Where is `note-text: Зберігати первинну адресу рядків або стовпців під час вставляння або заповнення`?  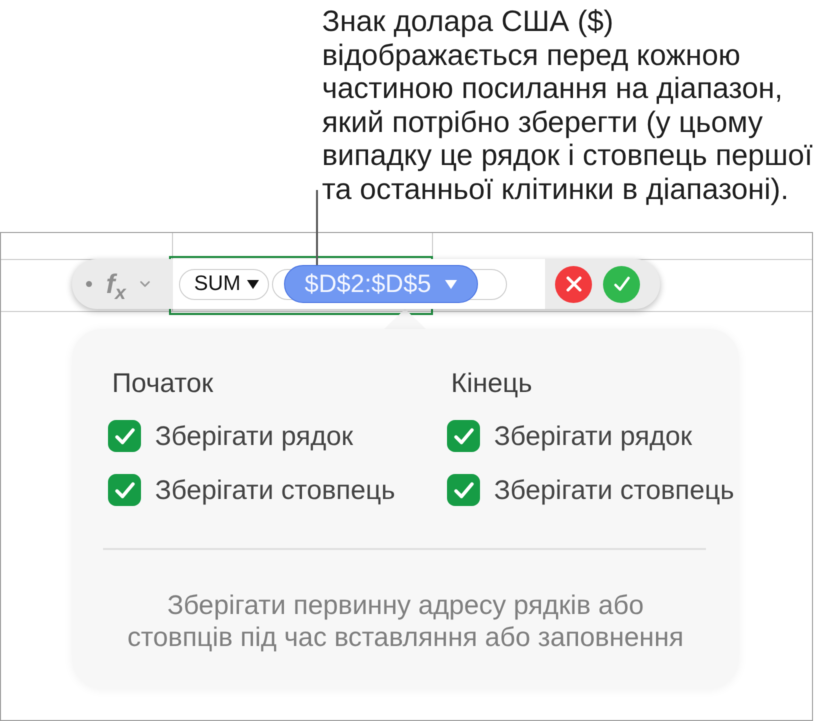
note-text: Зберігати первинну адресу рядків або стовпців під час вставляння або заповнення is located at coordinates (405, 621).